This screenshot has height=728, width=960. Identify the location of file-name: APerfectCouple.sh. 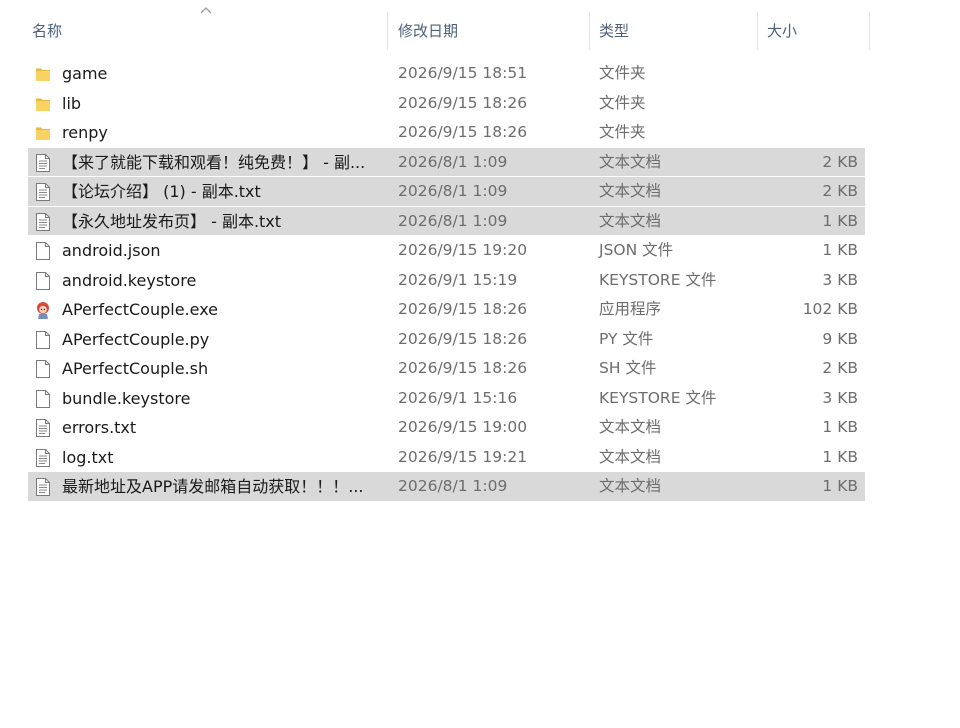
(135, 368).